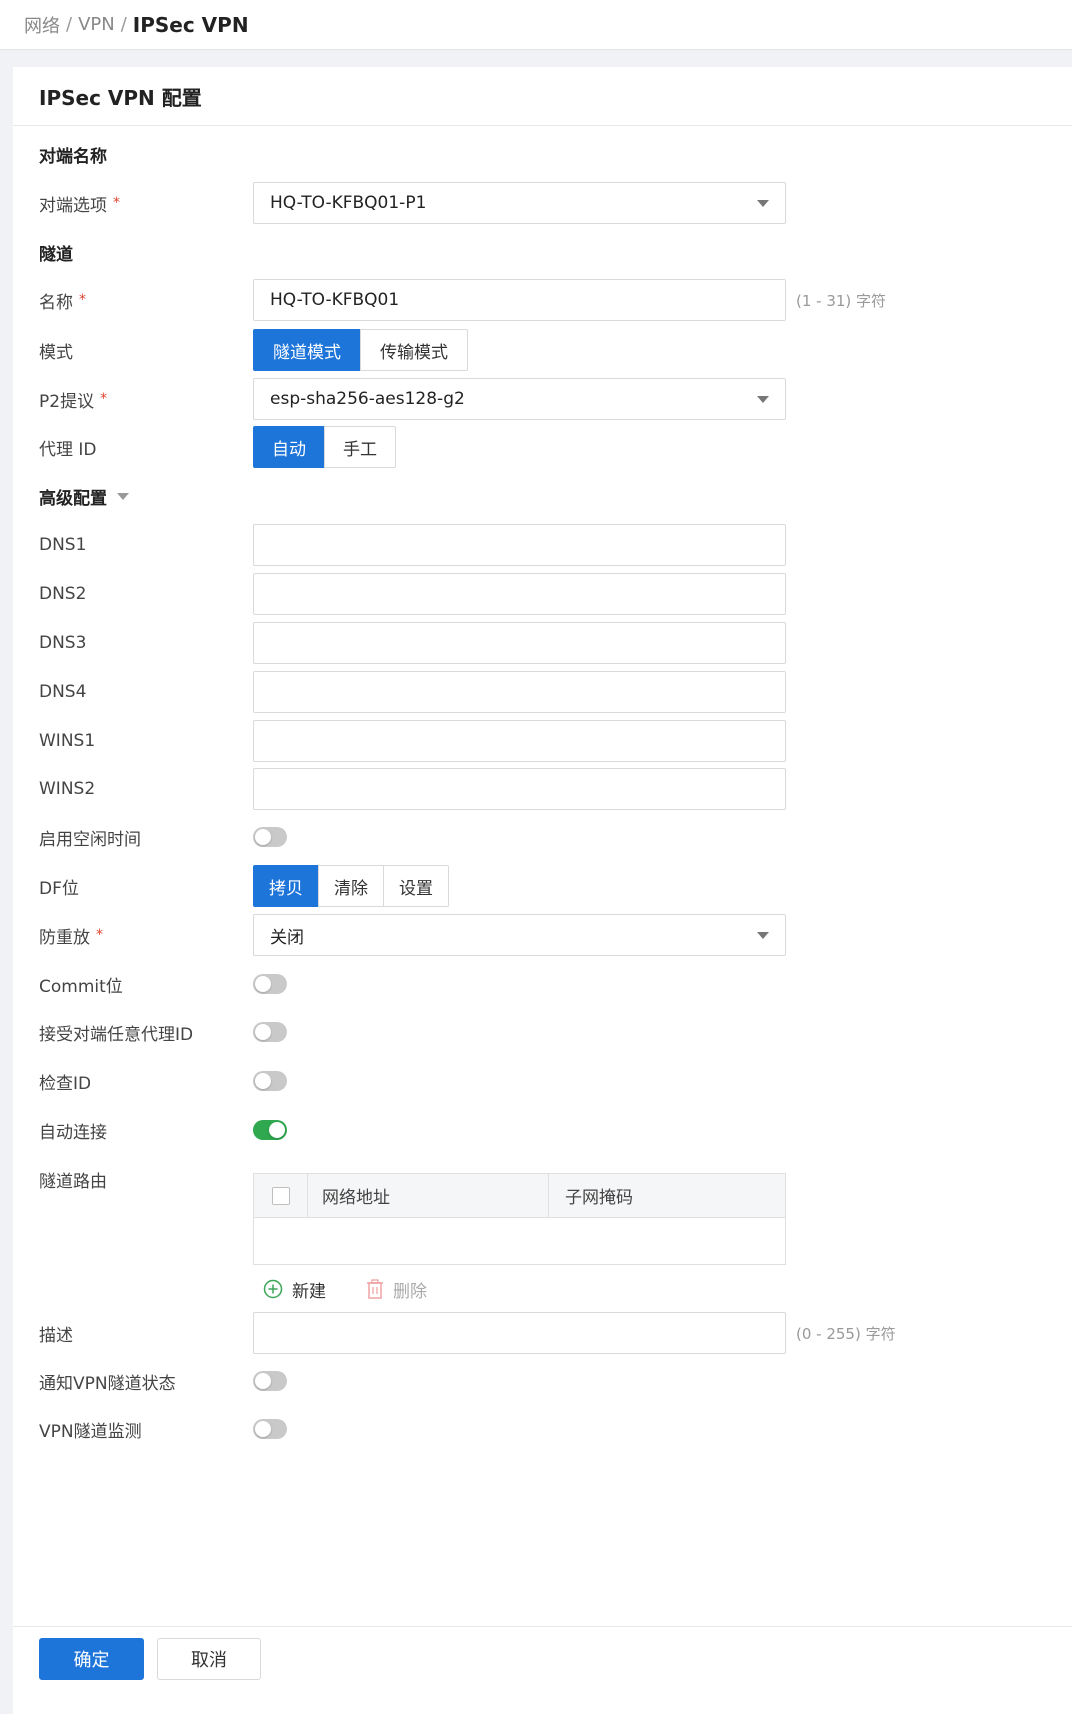 This screenshot has width=1072, height=1714. I want to click on wins1-row: WINS1, so click(542, 741).